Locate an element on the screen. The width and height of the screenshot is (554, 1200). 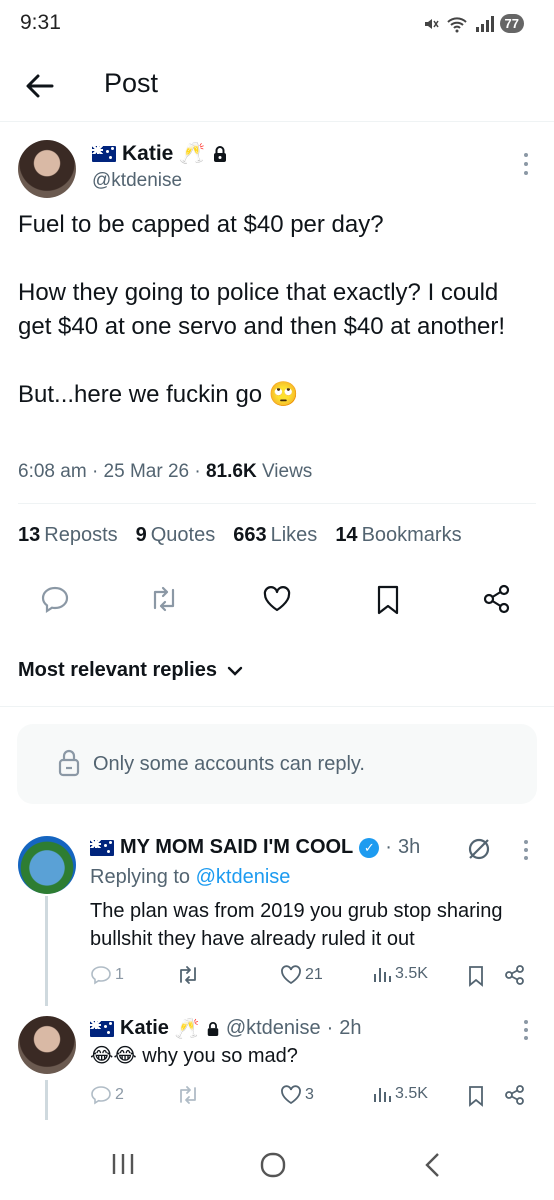
signal-icon is located at coordinates (484, 23).